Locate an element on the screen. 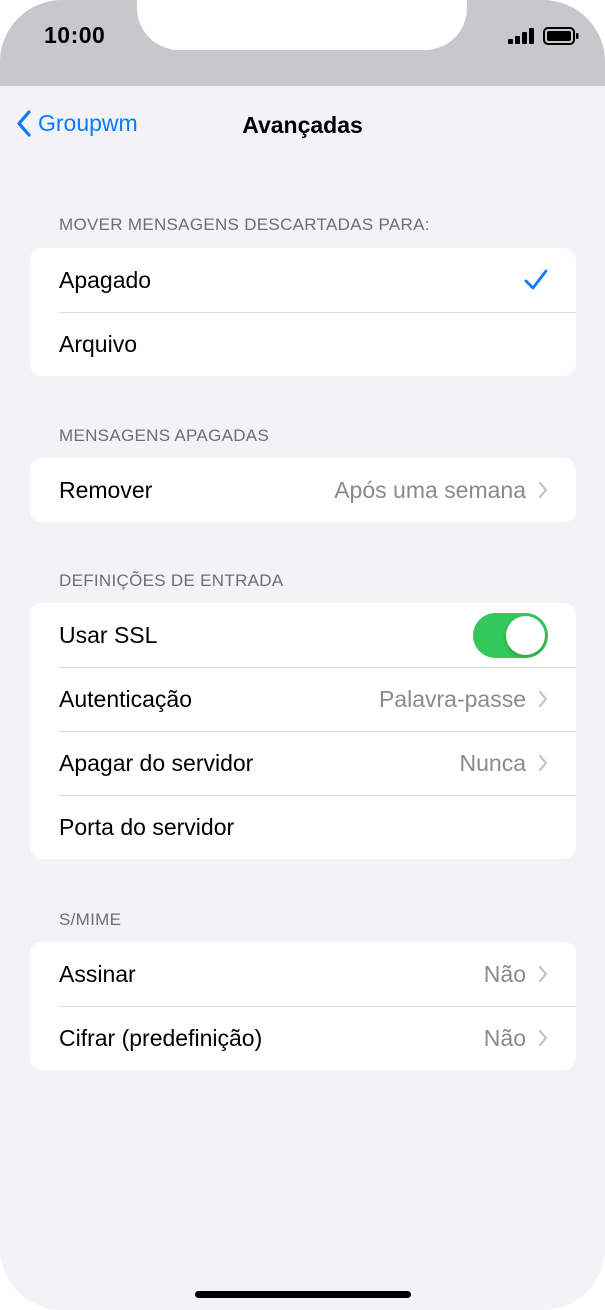  signal-icon is located at coordinates (521, 36).